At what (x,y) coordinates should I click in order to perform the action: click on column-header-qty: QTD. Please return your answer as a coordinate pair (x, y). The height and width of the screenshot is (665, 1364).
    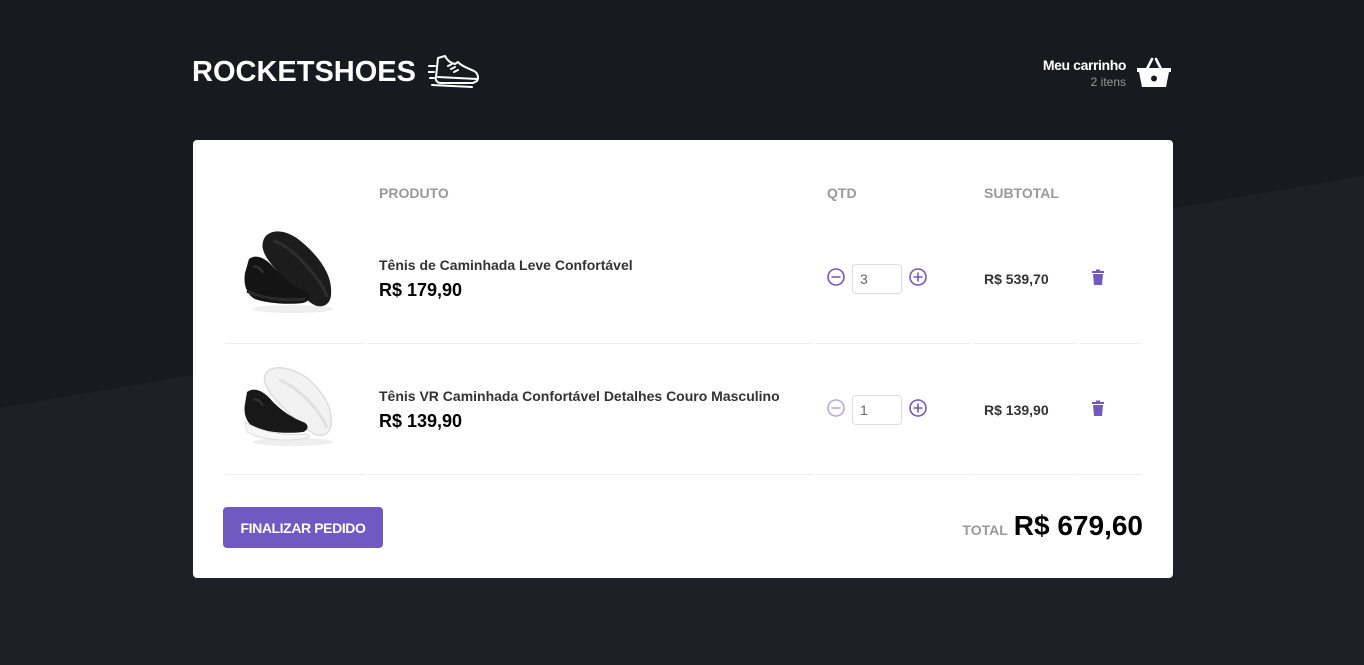
    Looking at the image, I should click on (842, 193).